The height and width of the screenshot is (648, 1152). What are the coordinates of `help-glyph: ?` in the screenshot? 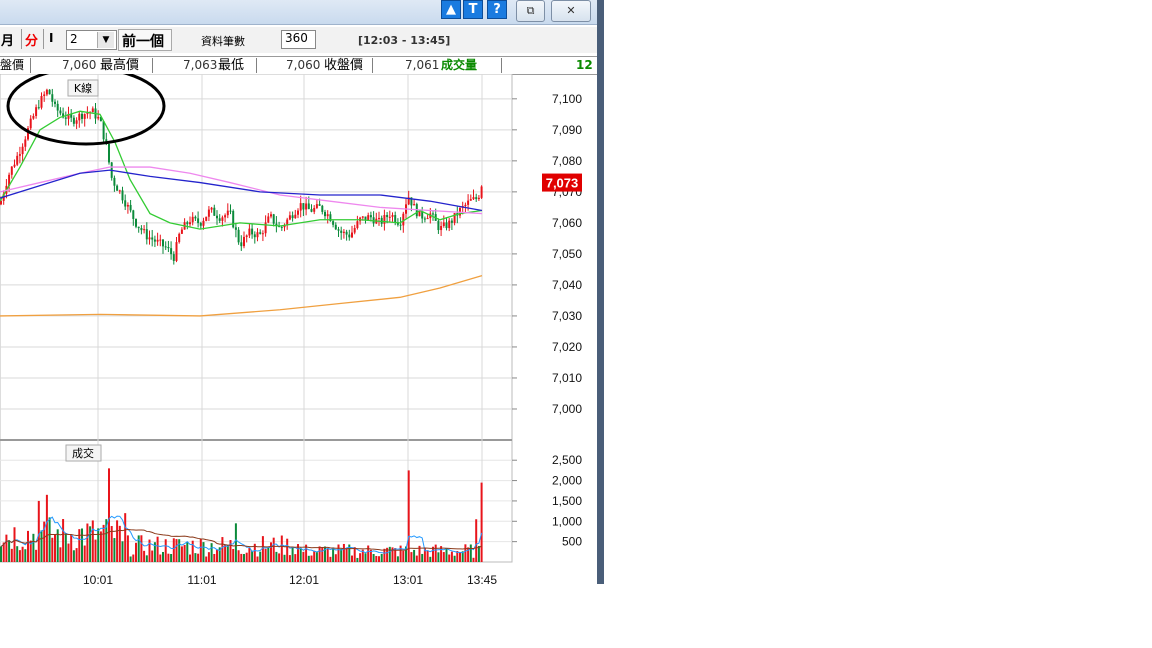 It's located at (497, 9).